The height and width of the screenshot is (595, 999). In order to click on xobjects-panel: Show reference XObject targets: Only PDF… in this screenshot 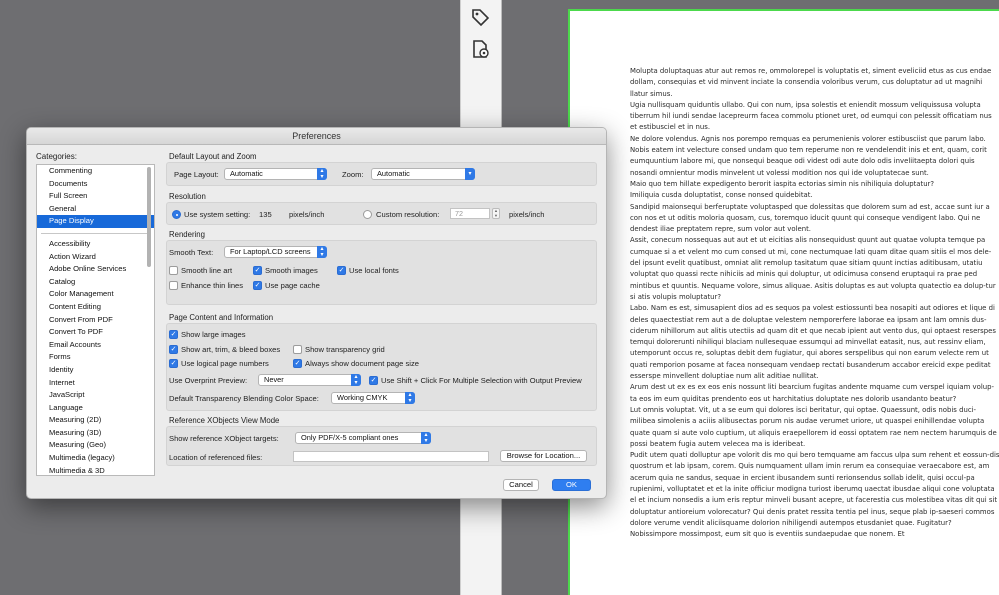, I will do `click(381, 446)`.